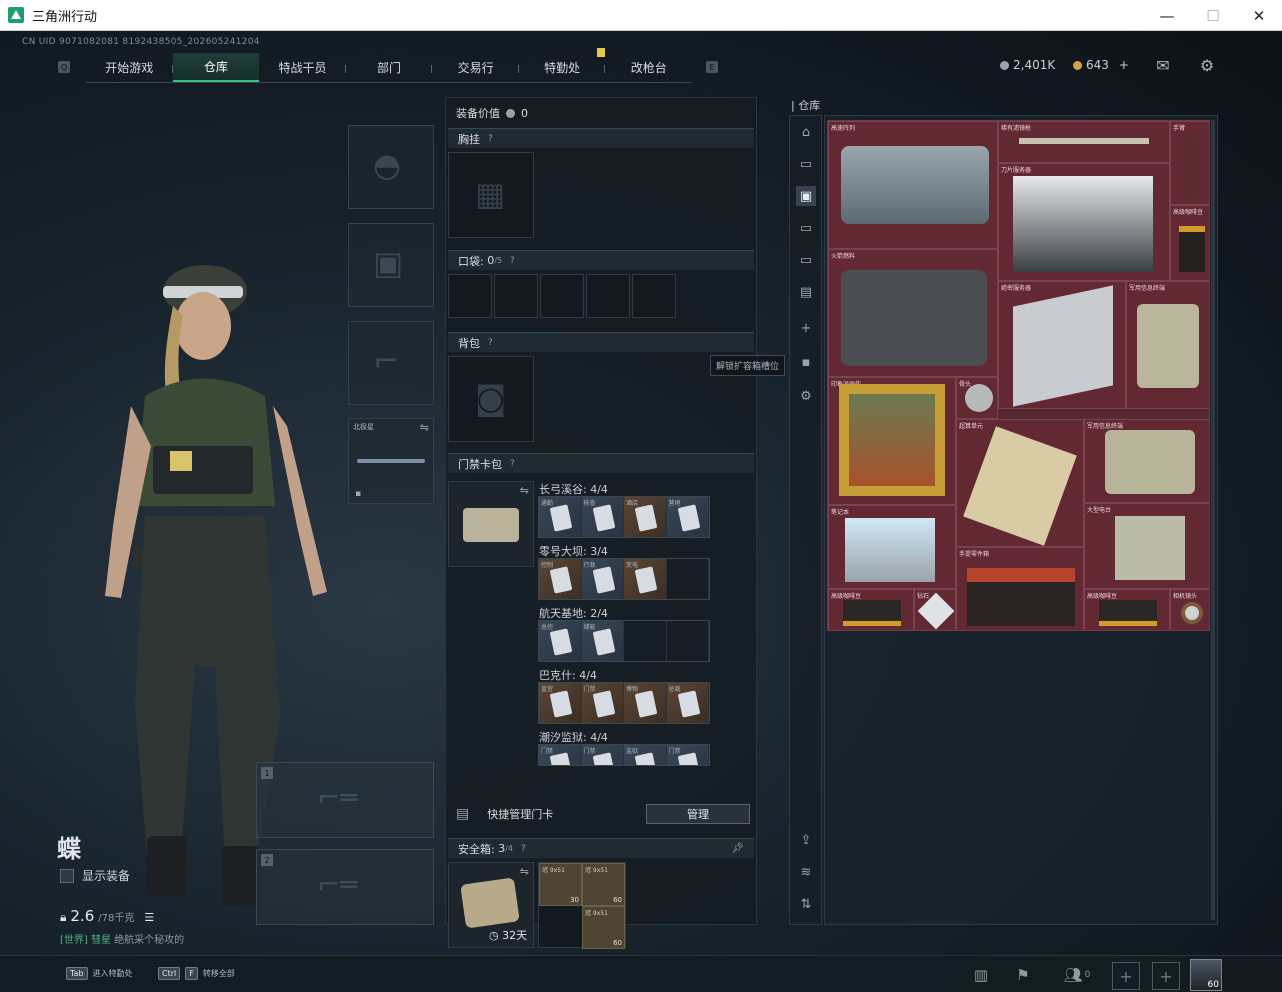  Describe the element at coordinates (687, 703) in the screenshot. I see `keycard: 总裁` at that location.